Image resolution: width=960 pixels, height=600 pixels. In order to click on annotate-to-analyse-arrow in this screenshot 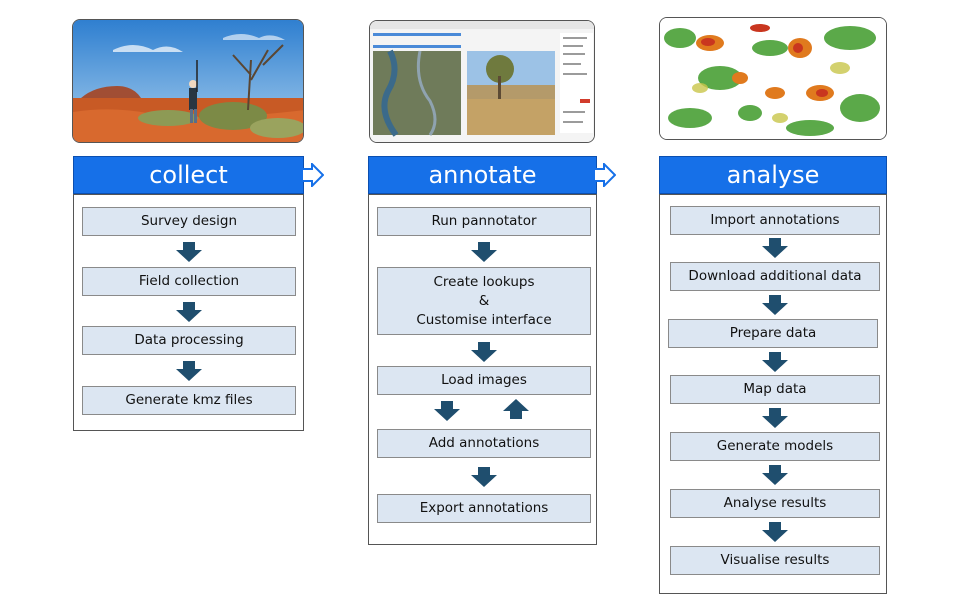, I will do `click(605, 175)`.